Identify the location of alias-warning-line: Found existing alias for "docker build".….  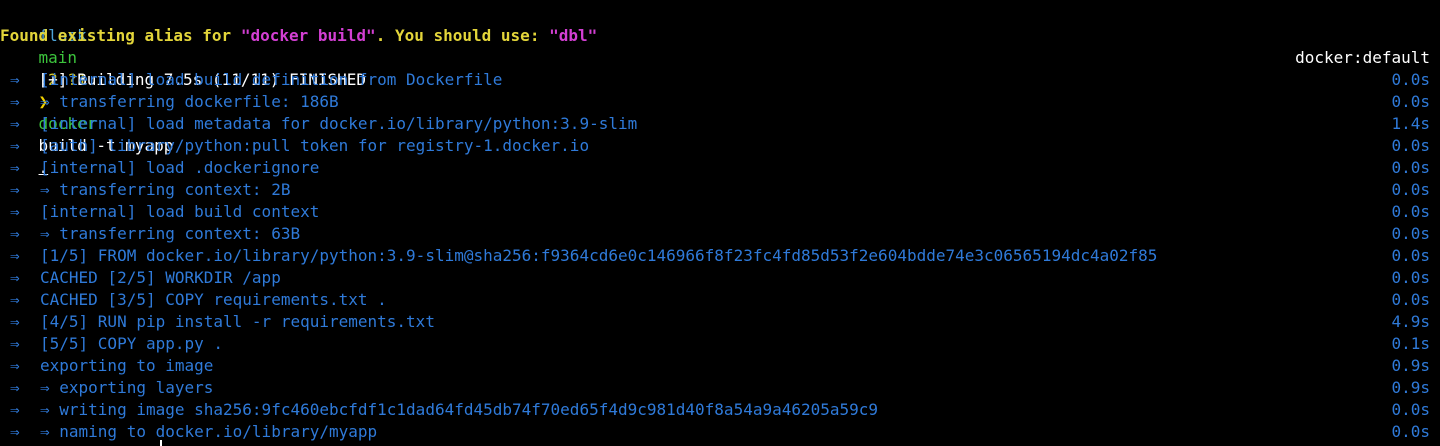
(720, 36).